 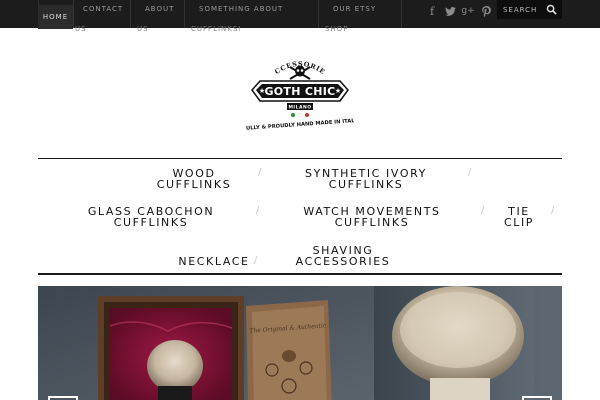 What do you see at coordinates (450, 11) in the screenshot?
I see `twitter-icon` at bounding box center [450, 11].